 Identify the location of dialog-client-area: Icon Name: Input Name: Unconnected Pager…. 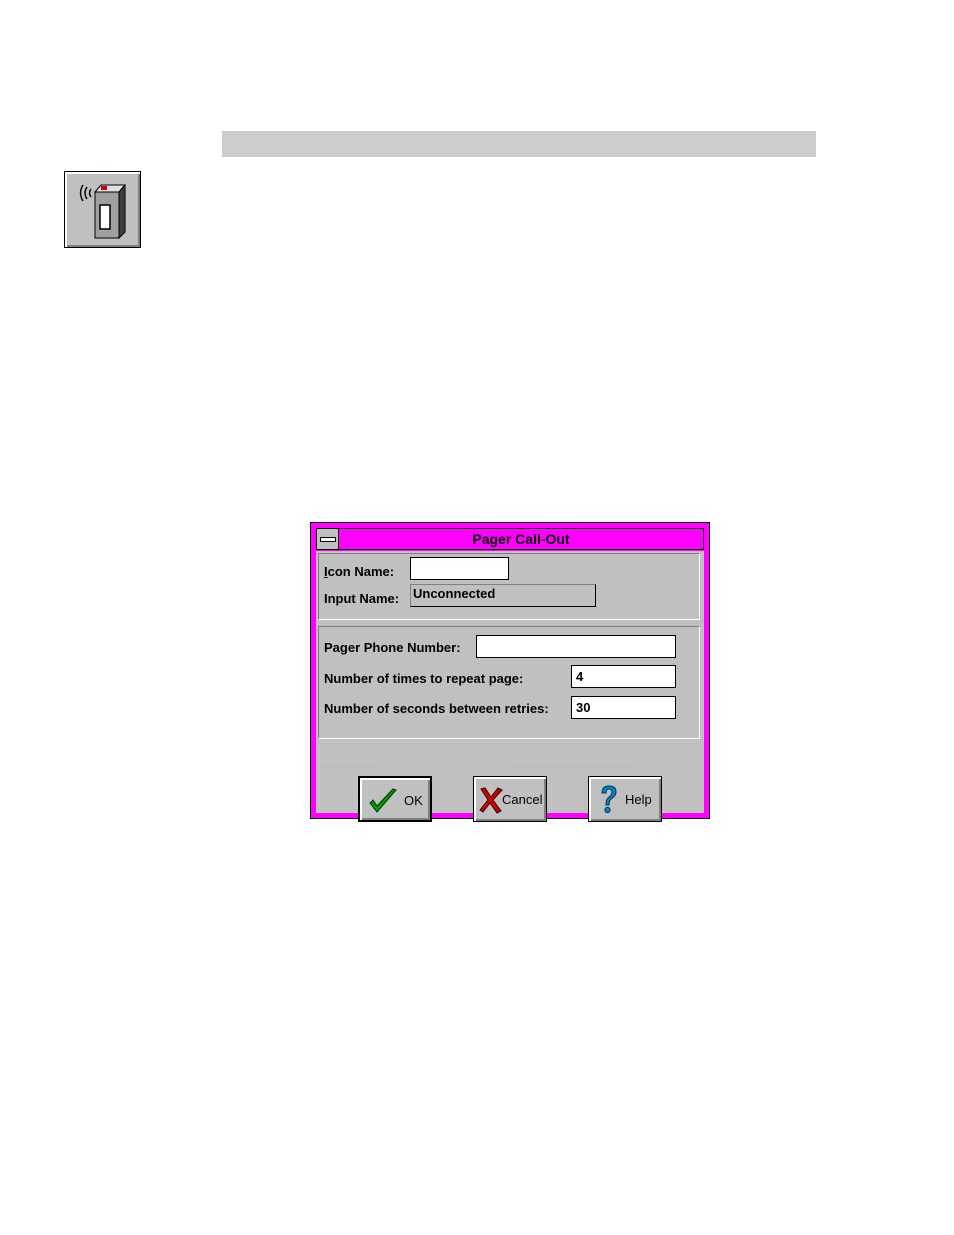
(510, 686).